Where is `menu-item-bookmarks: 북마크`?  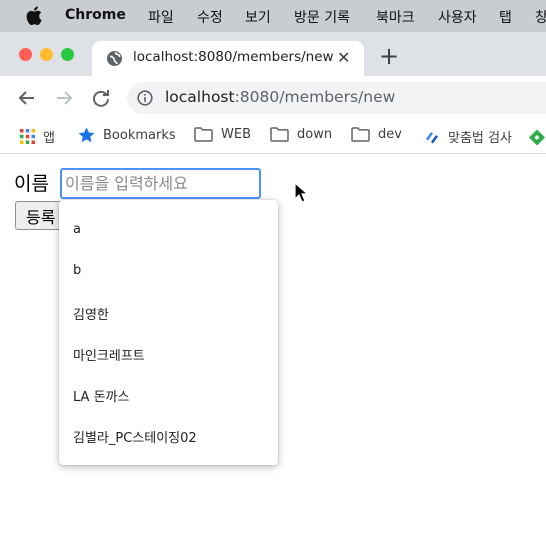 menu-item-bookmarks: 북마크 is located at coordinates (395, 17).